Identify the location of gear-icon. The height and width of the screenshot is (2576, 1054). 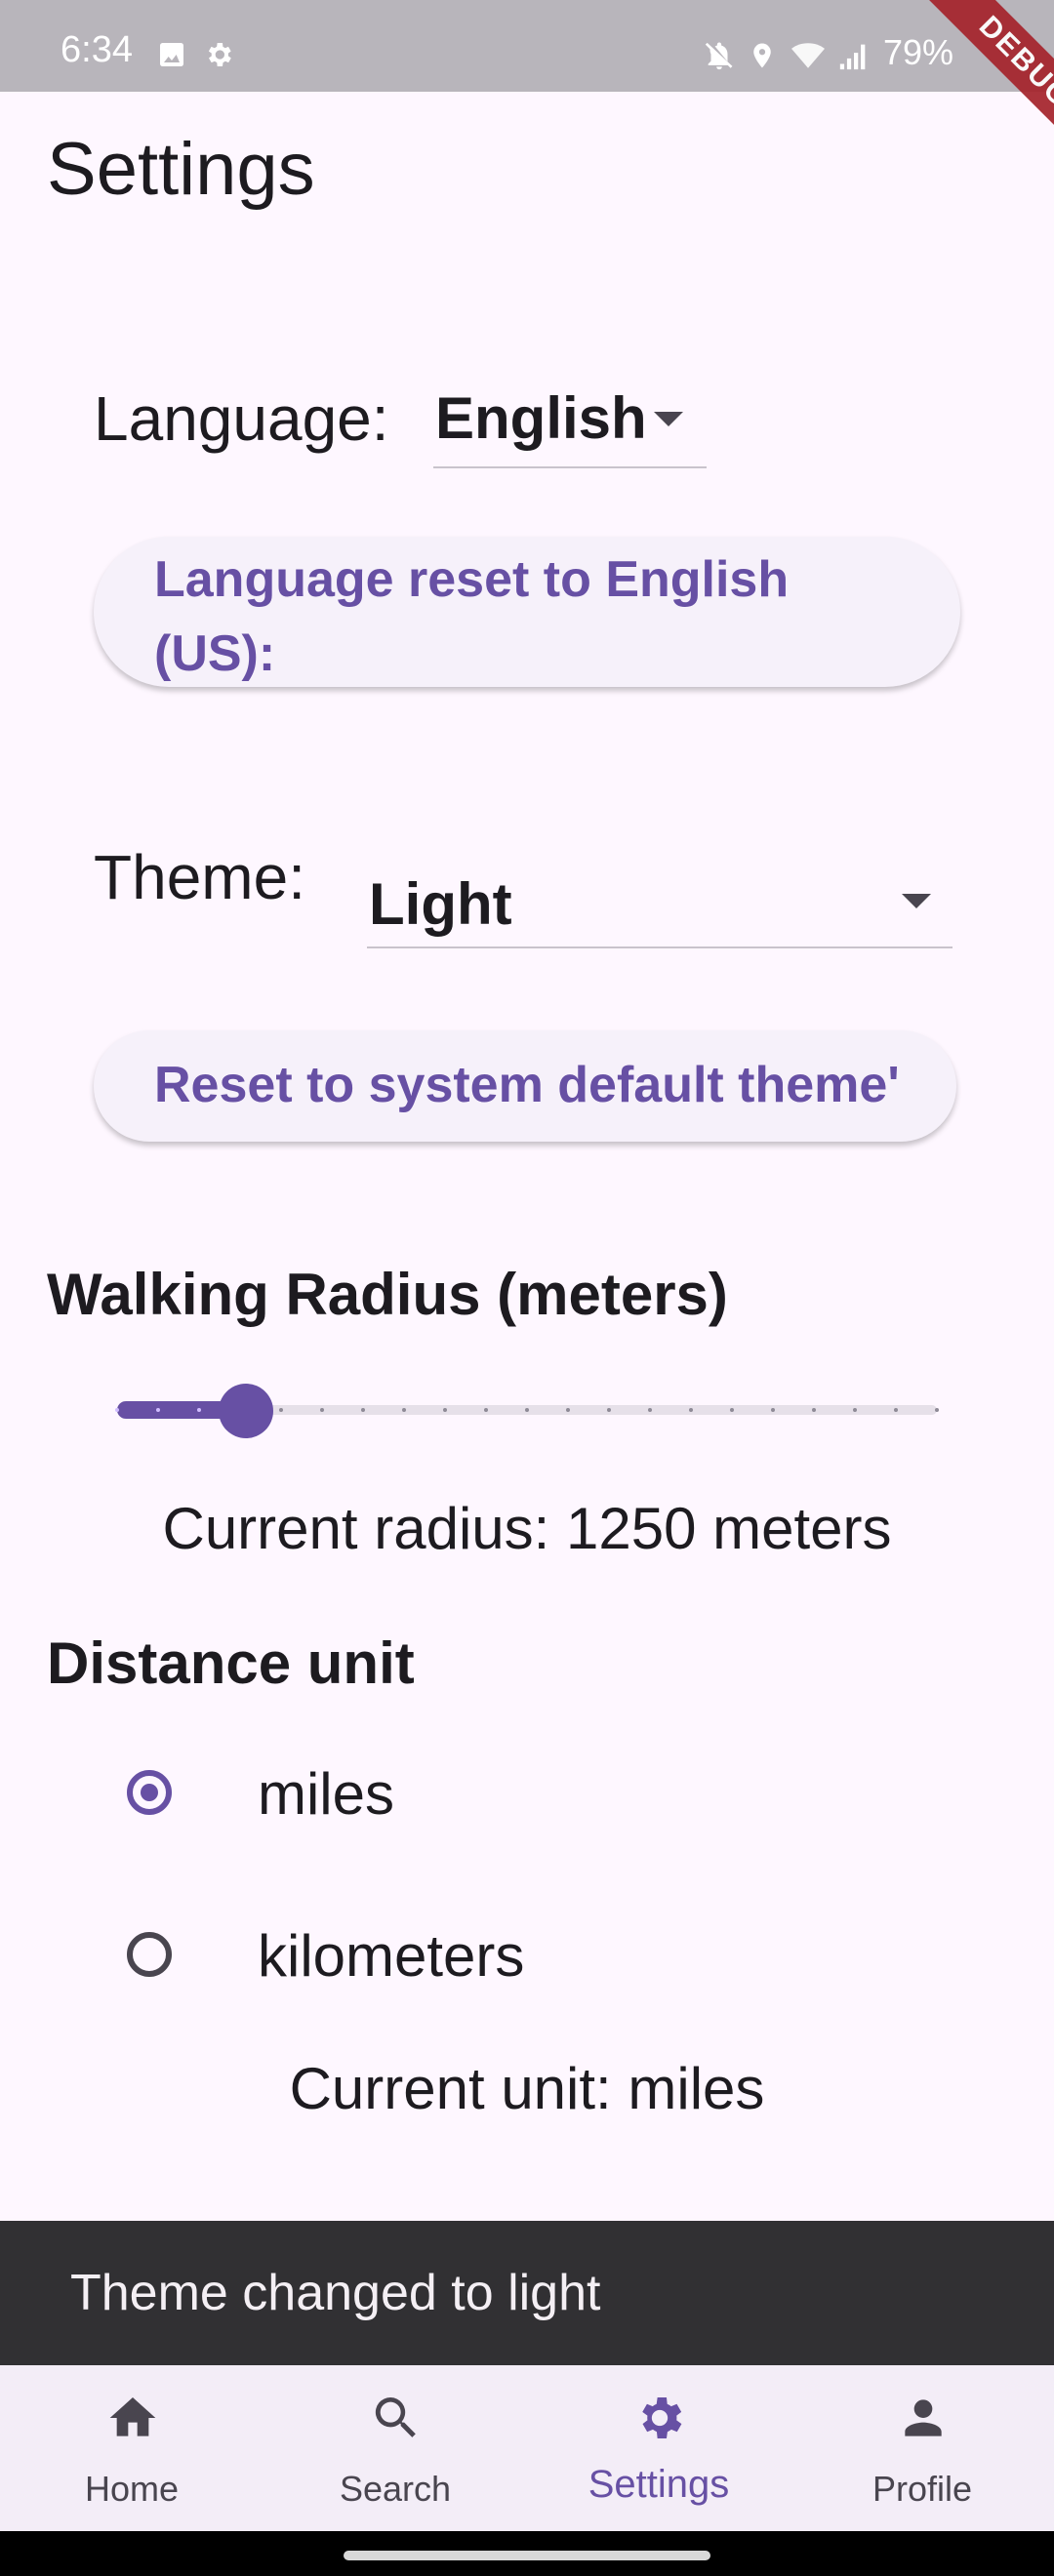
(659, 2418).